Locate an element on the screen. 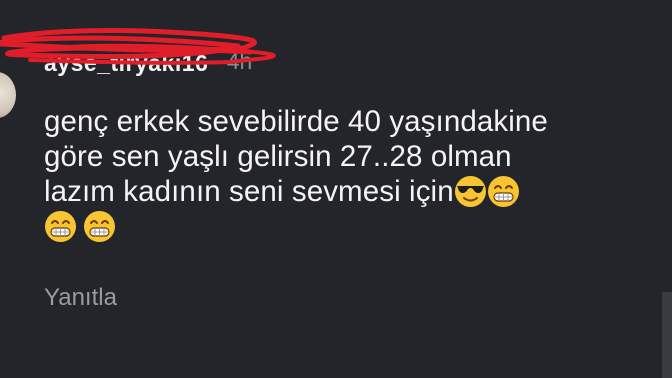 The height and width of the screenshot is (378, 672). comment-line-3: lazım kadının seni sevmesi için is located at coordinates (344, 191).